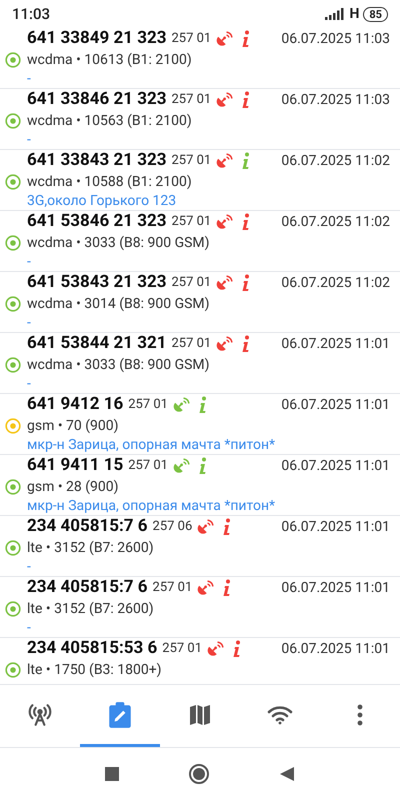 This screenshot has width=400, height=800. What do you see at coordinates (375, 14) in the screenshot?
I see `battery-indicator: 85` at bounding box center [375, 14].